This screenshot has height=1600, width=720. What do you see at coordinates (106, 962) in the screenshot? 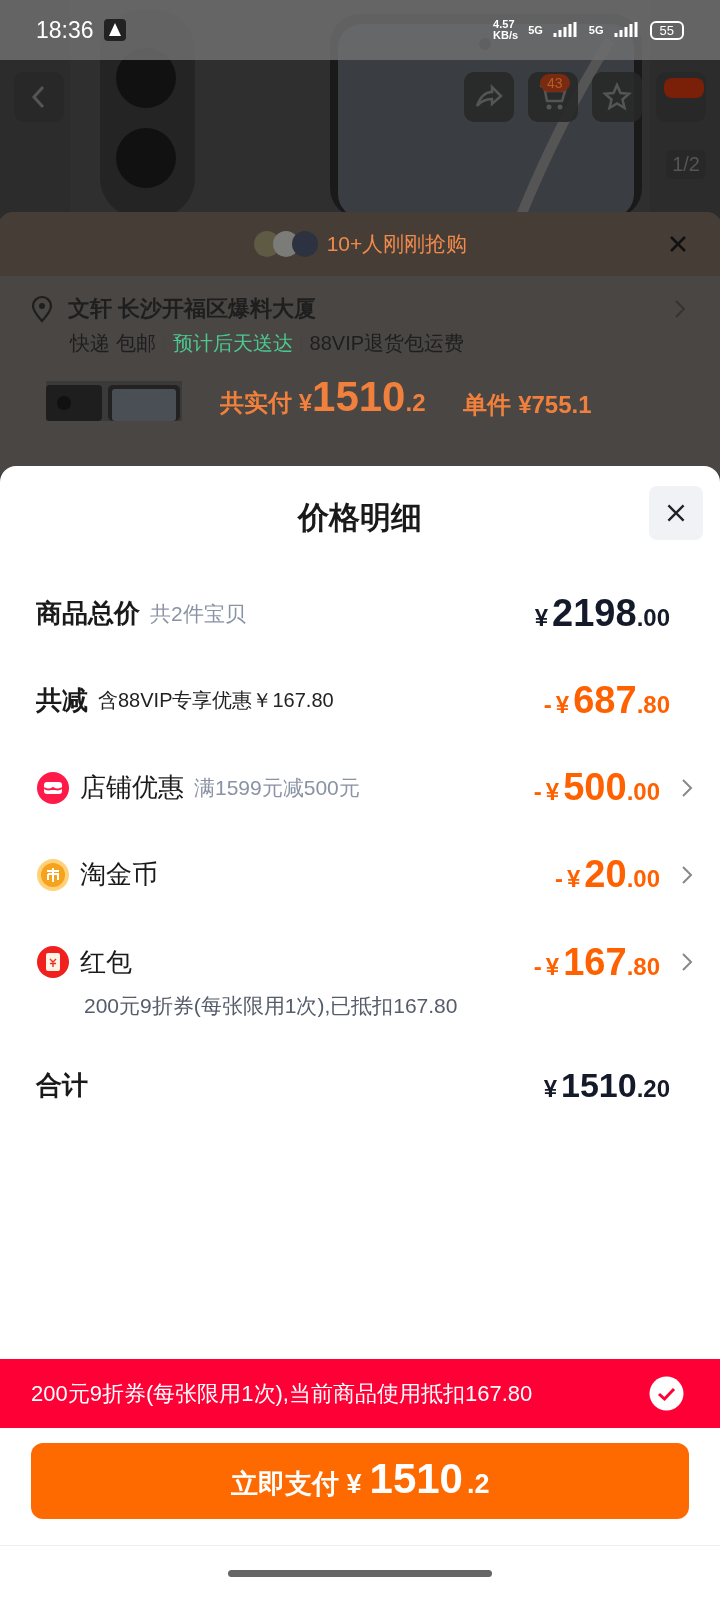
I see `row-label: 红包` at bounding box center [106, 962].